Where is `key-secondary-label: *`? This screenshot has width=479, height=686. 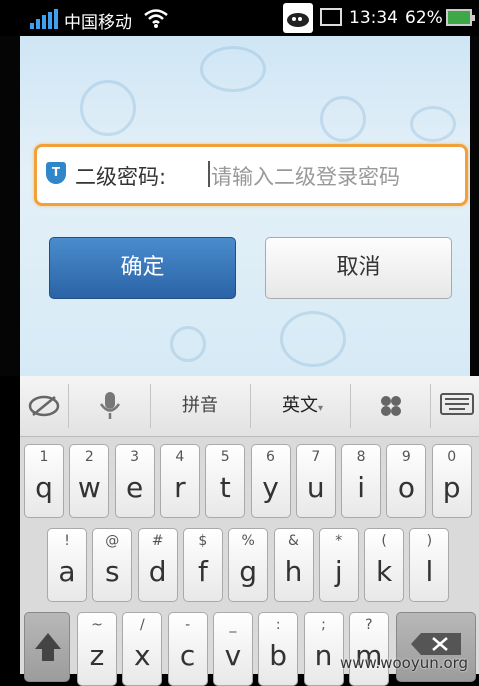
key-secondary-label: * is located at coordinates (339, 541).